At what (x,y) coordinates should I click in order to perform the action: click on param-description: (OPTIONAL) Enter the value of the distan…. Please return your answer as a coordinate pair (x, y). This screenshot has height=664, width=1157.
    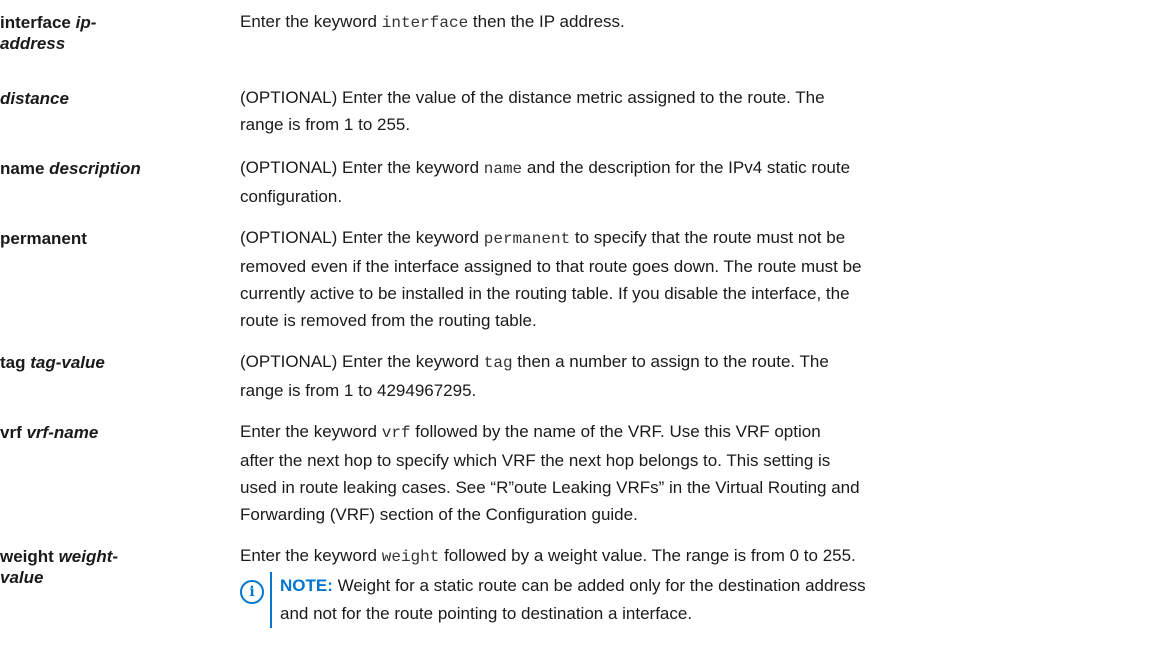
    Looking at the image, I should click on (532, 111).